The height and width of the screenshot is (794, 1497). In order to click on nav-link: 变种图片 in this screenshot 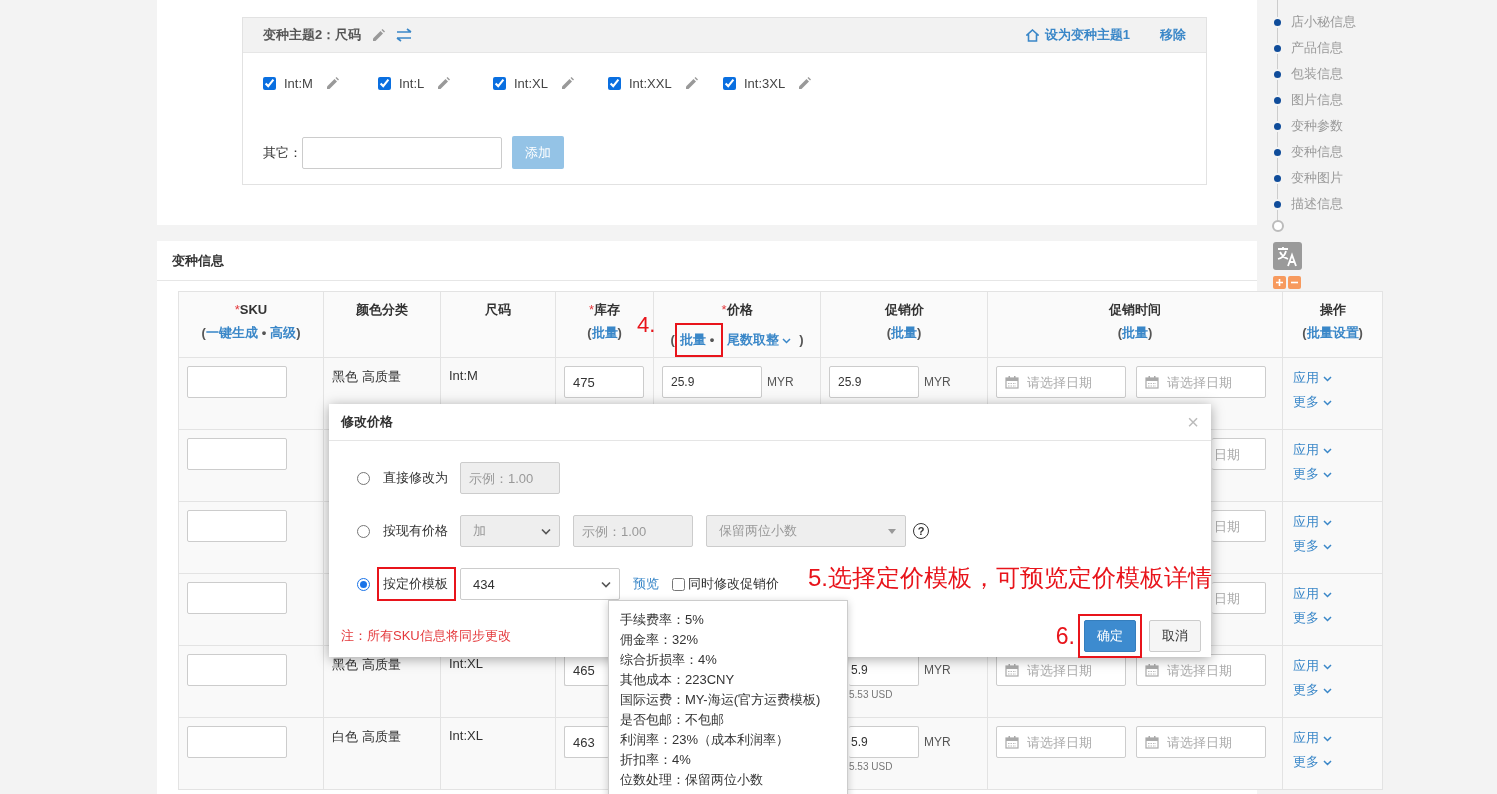, I will do `click(1300, 178)`.